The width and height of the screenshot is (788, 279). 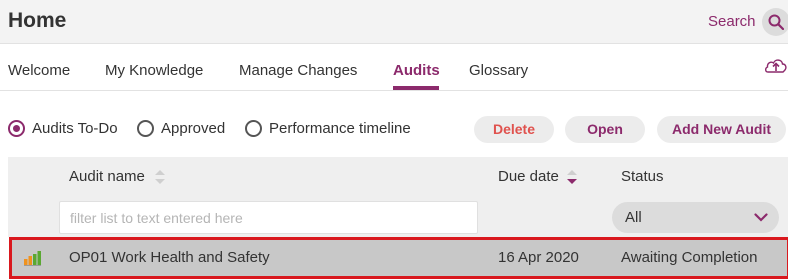 What do you see at coordinates (37, 20) in the screenshot?
I see `page-title: Home` at bounding box center [37, 20].